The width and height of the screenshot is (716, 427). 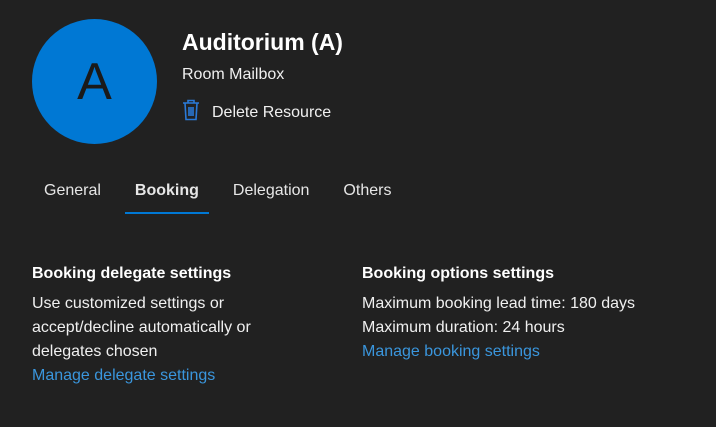 I want to click on delegate-text-line: Use customized settings or, so click(x=128, y=303).